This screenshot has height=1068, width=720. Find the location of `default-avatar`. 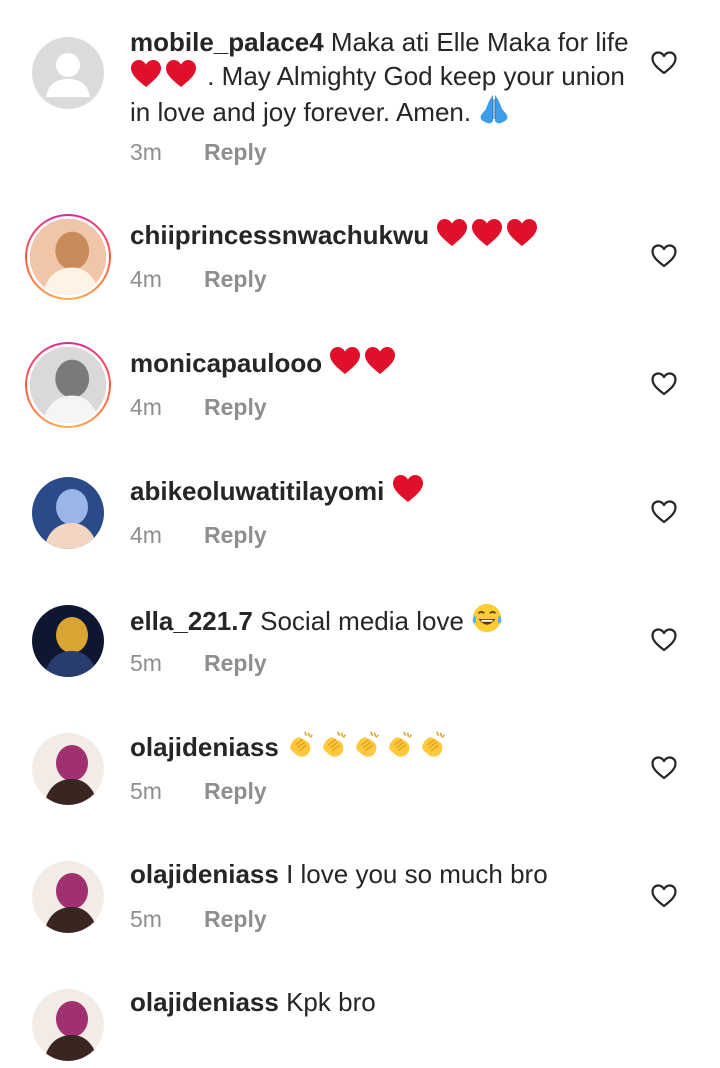

default-avatar is located at coordinates (68, 73).